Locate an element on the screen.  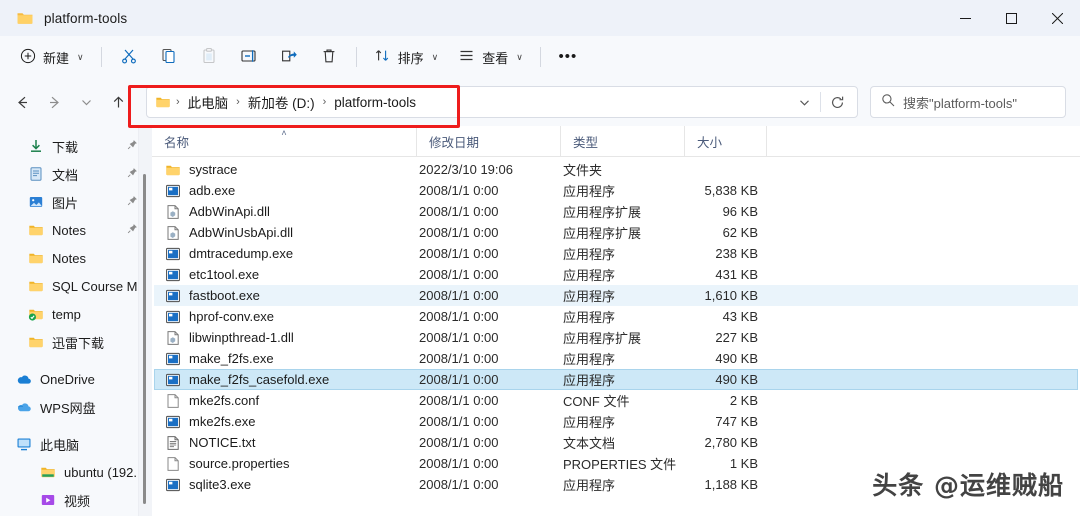
maximize-button is located at coordinates (1011, 18).